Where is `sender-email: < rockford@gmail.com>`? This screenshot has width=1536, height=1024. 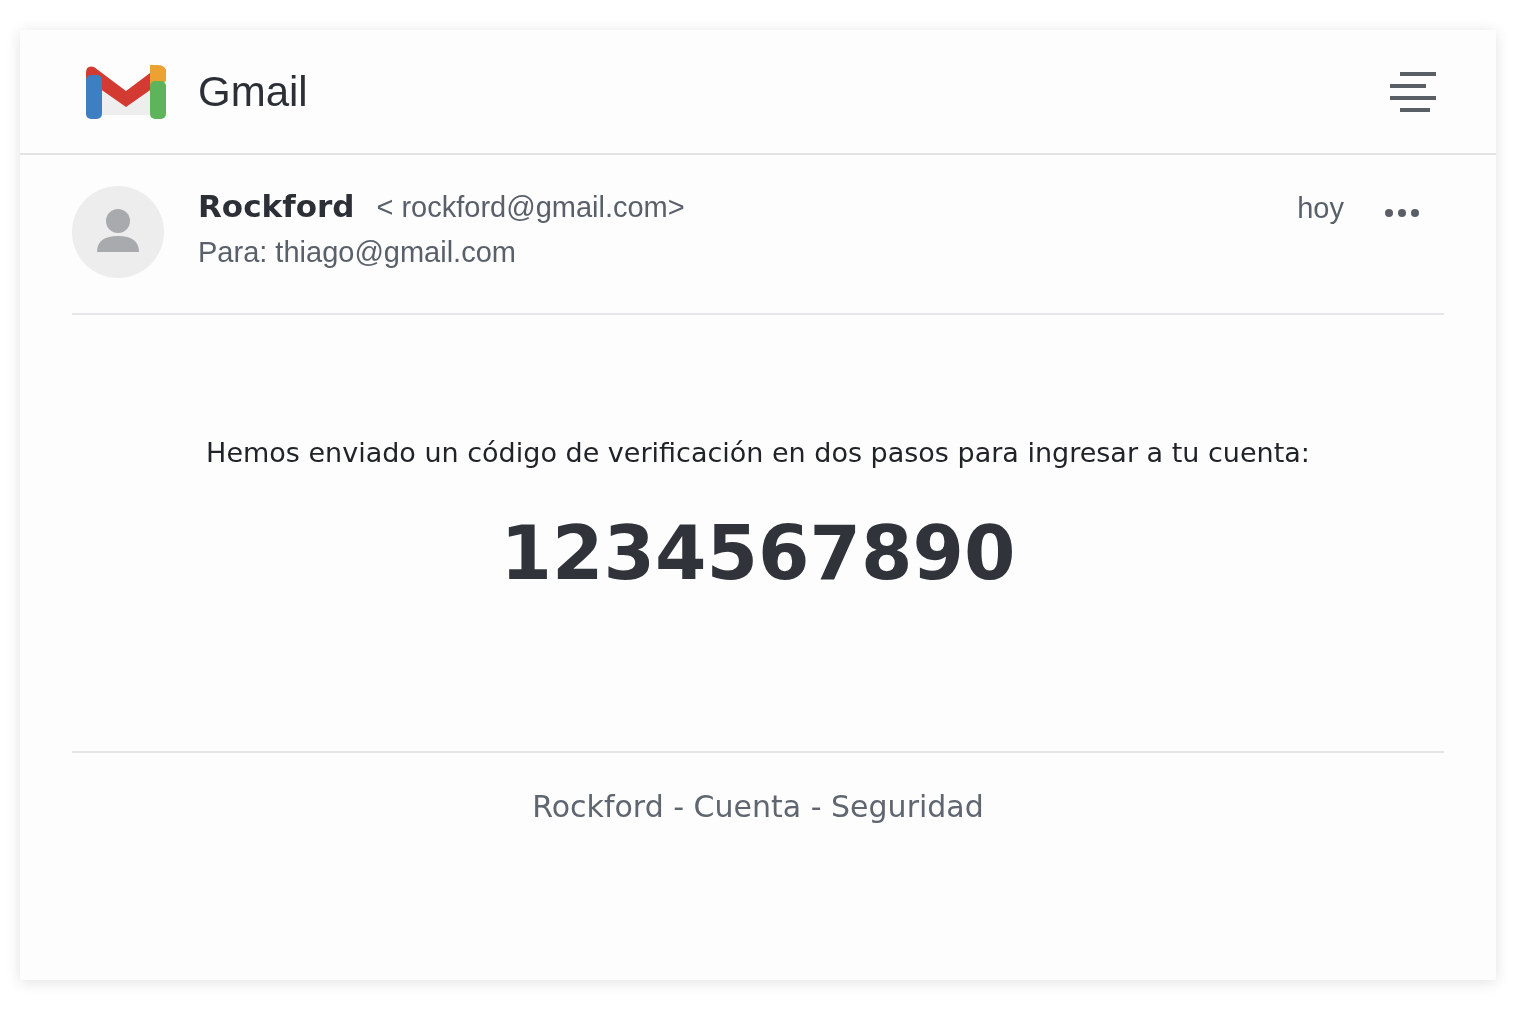
sender-email: < rockford@gmail.com> is located at coordinates (530, 207).